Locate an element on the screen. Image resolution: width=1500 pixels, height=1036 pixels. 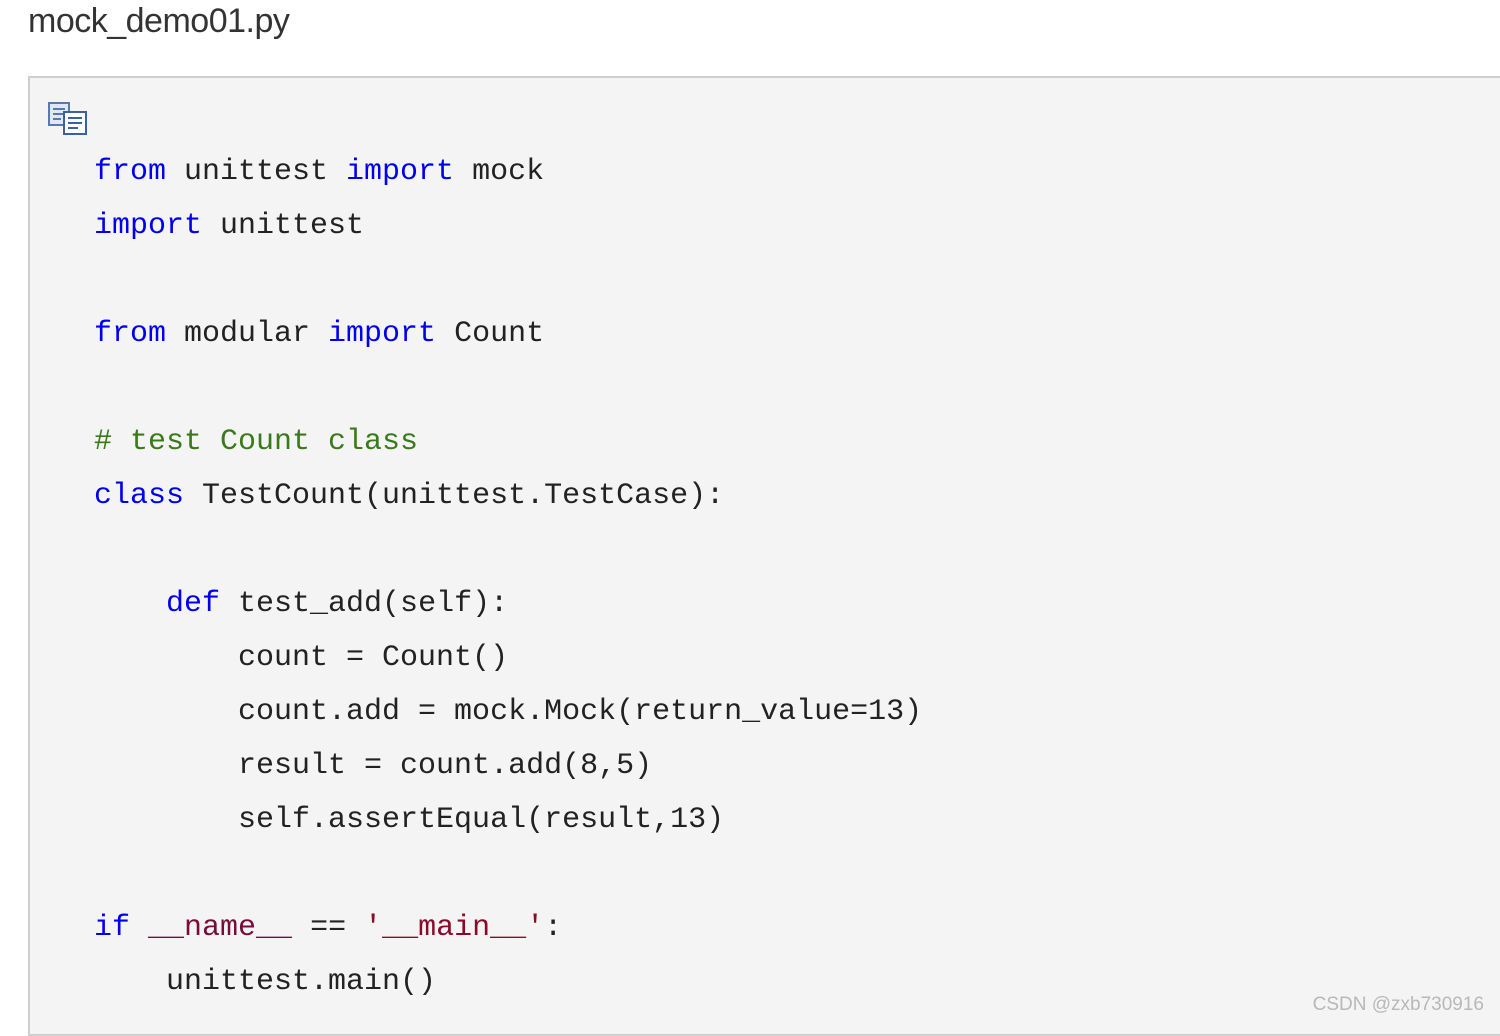
code-line-9: result = count.add(8,5) is located at coordinates (373, 766).